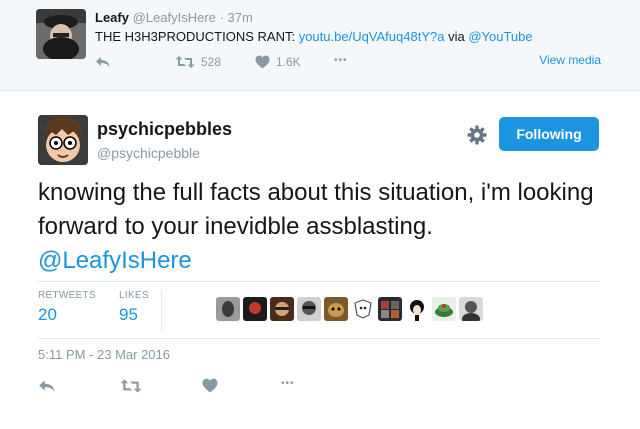 This screenshot has height=429, width=640. Describe the element at coordinates (67, 295) in the screenshot. I see `retweets-label: RETWEETS` at that location.